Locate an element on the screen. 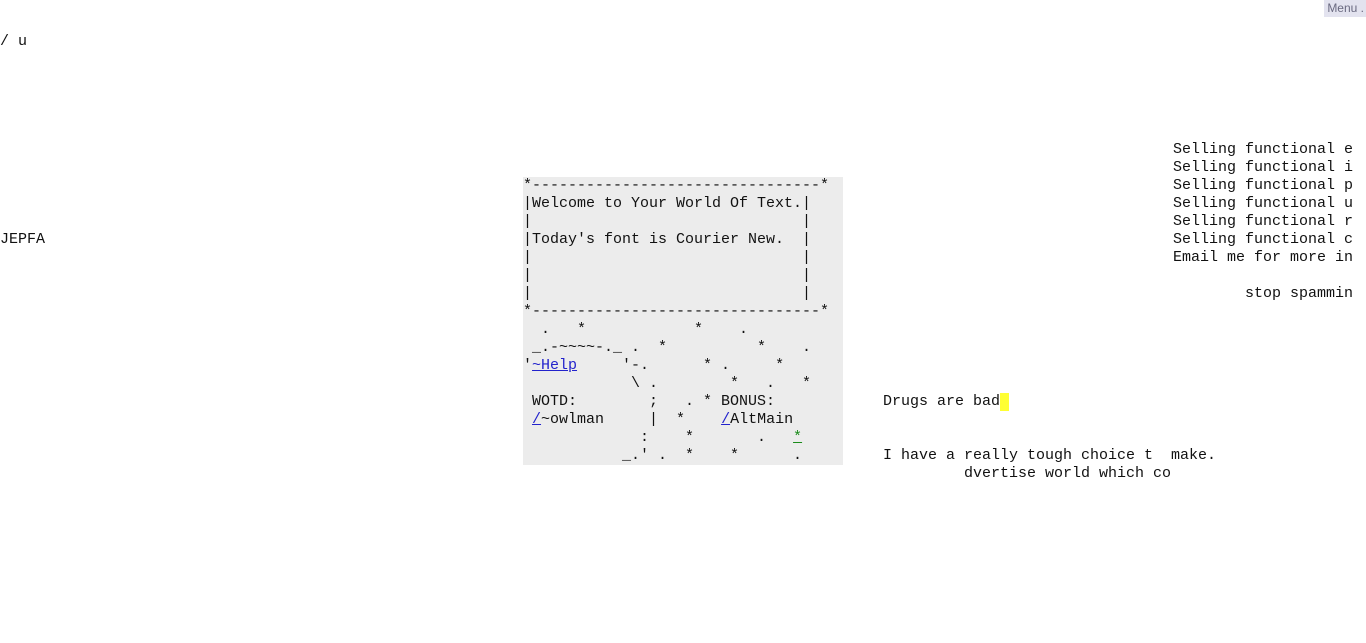 The width and height of the screenshot is (1366, 643). spam-line: Selling functional r is located at coordinates (1263, 221).